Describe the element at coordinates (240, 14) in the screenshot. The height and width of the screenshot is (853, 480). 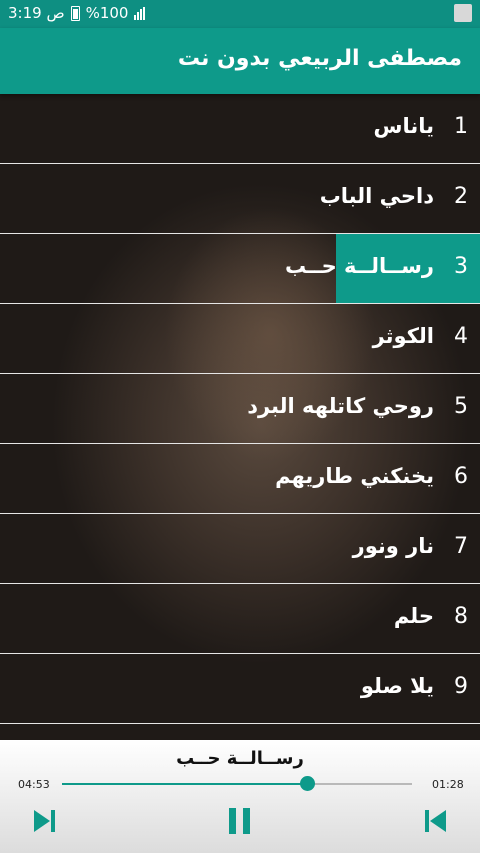
I see `status-bar: 3:19 ص %100` at that location.